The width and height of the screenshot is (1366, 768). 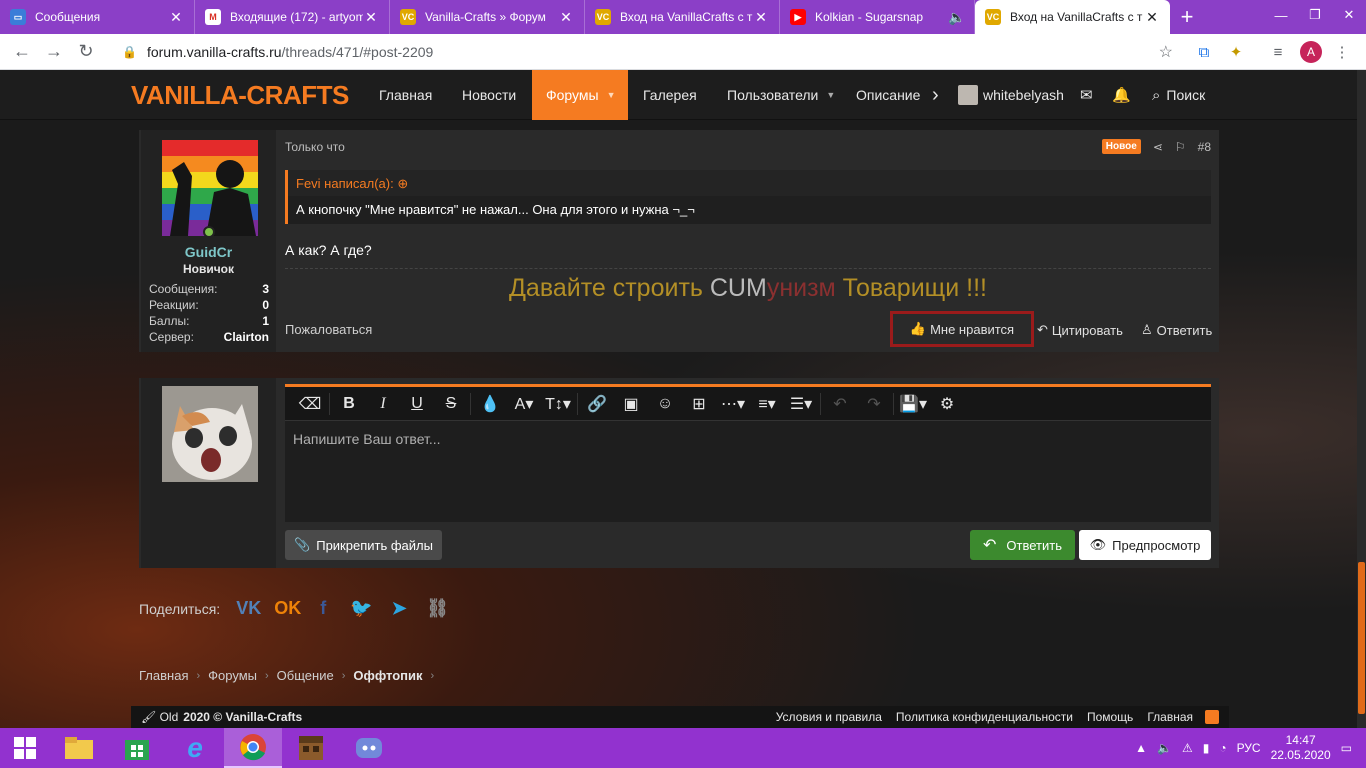 I want to click on tab-messages: ▭ Сообщения ✕, so click(x=97, y=17).